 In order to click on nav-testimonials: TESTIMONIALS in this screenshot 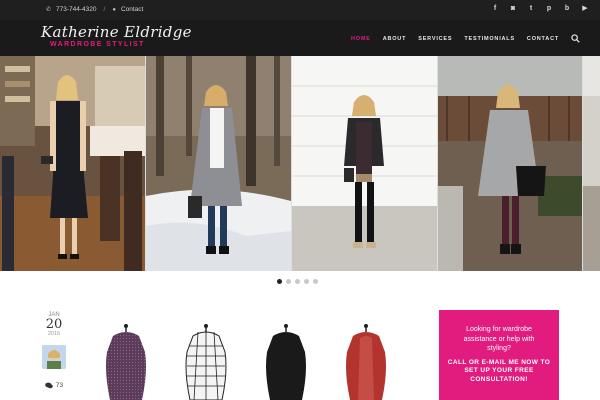, I will do `click(489, 39)`.